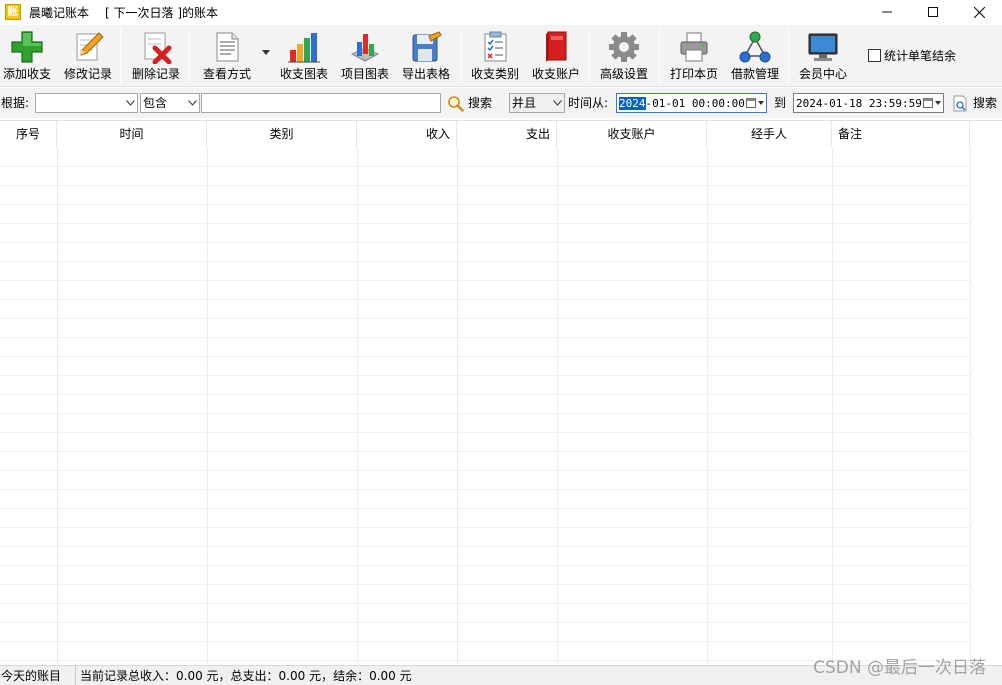  What do you see at coordinates (695, 103) in the screenshot?
I see `date-from-rest: -01-01 00:00:00` at bounding box center [695, 103].